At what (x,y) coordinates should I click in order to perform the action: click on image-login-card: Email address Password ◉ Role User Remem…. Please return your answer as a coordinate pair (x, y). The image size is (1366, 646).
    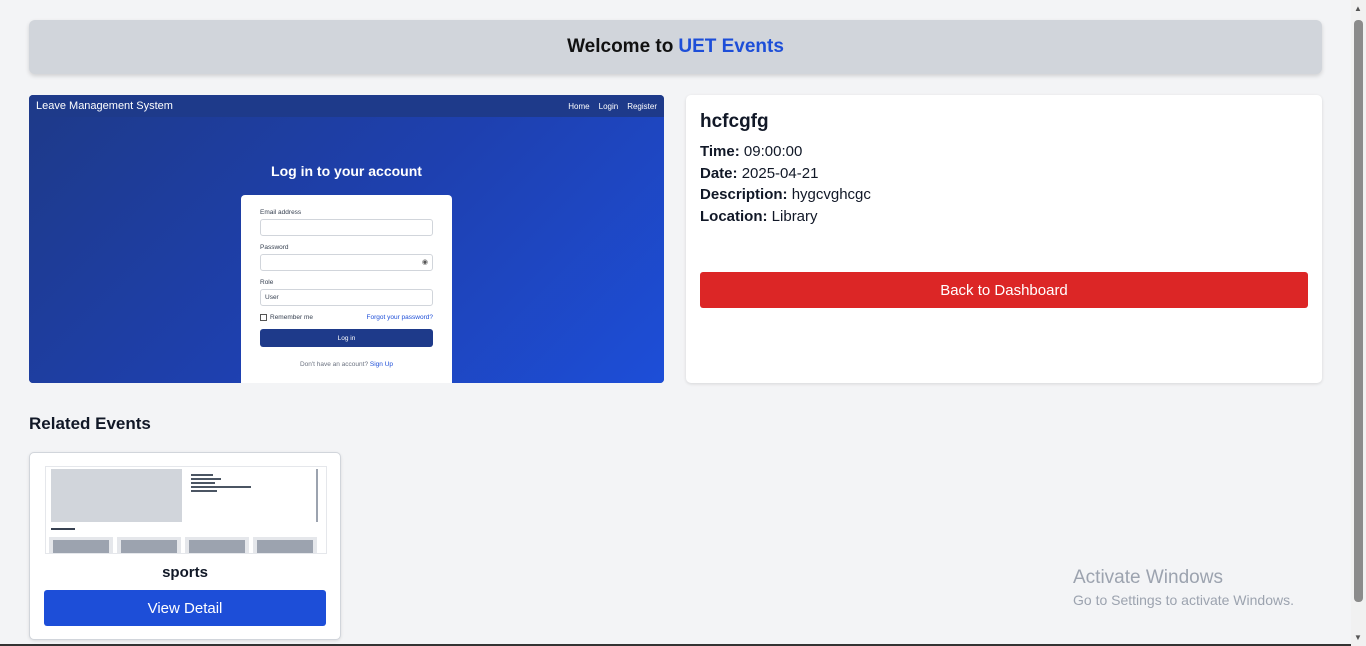
    Looking at the image, I should click on (346, 289).